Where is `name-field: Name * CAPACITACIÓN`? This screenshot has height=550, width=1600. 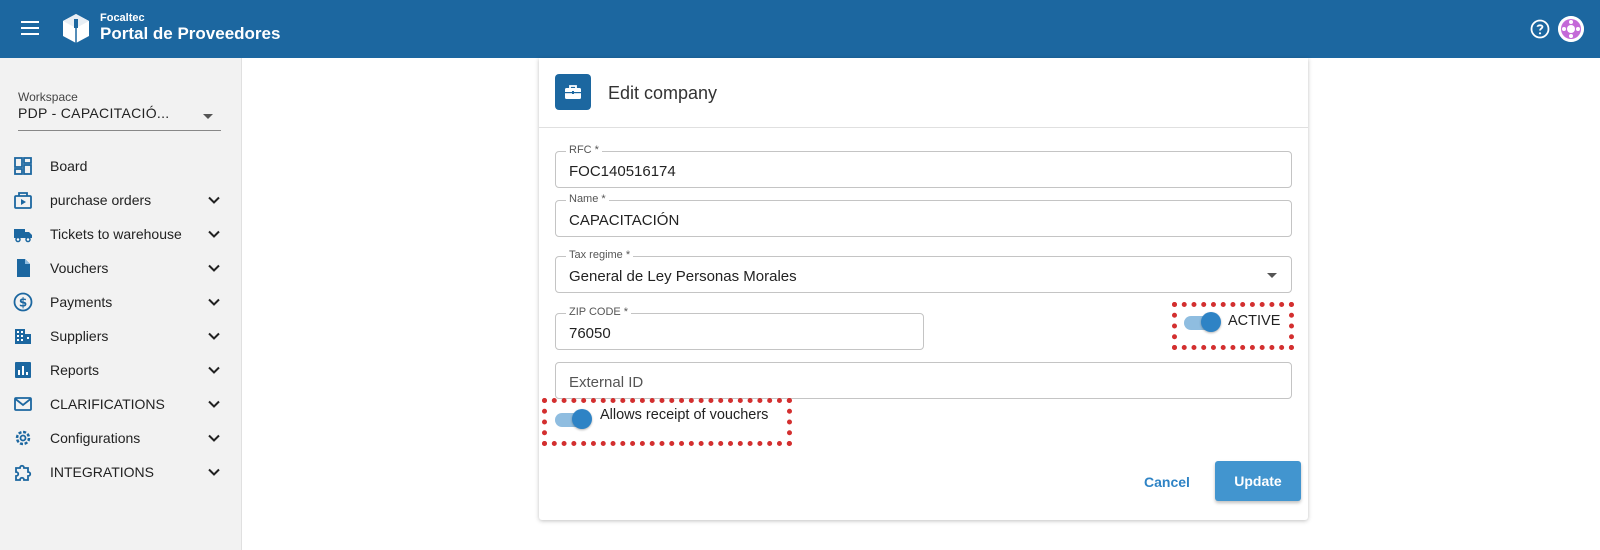 name-field: Name * CAPACITACIÓN is located at coordinates (923, 215).